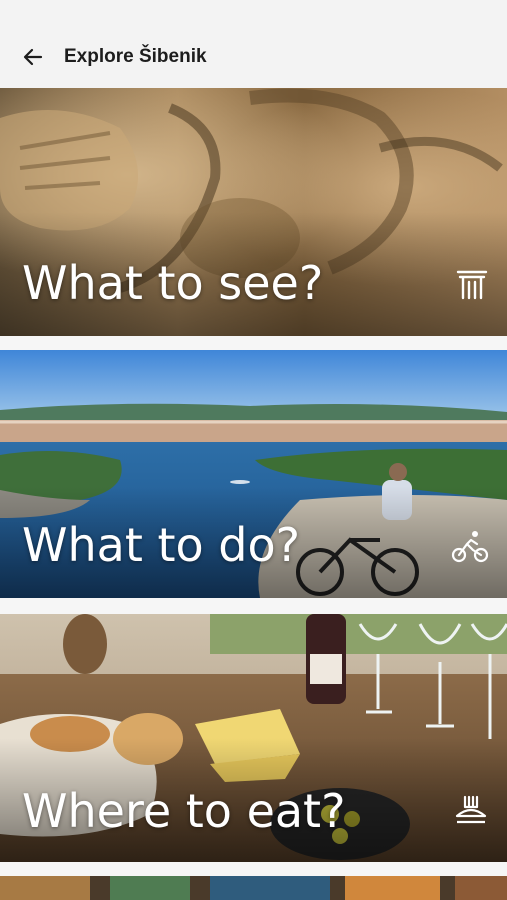 This screenshot has width=507, height=900. Describe the element at coordinates (470, 547) in the screenshot. I see `bicycle-rider-icon` at that location.